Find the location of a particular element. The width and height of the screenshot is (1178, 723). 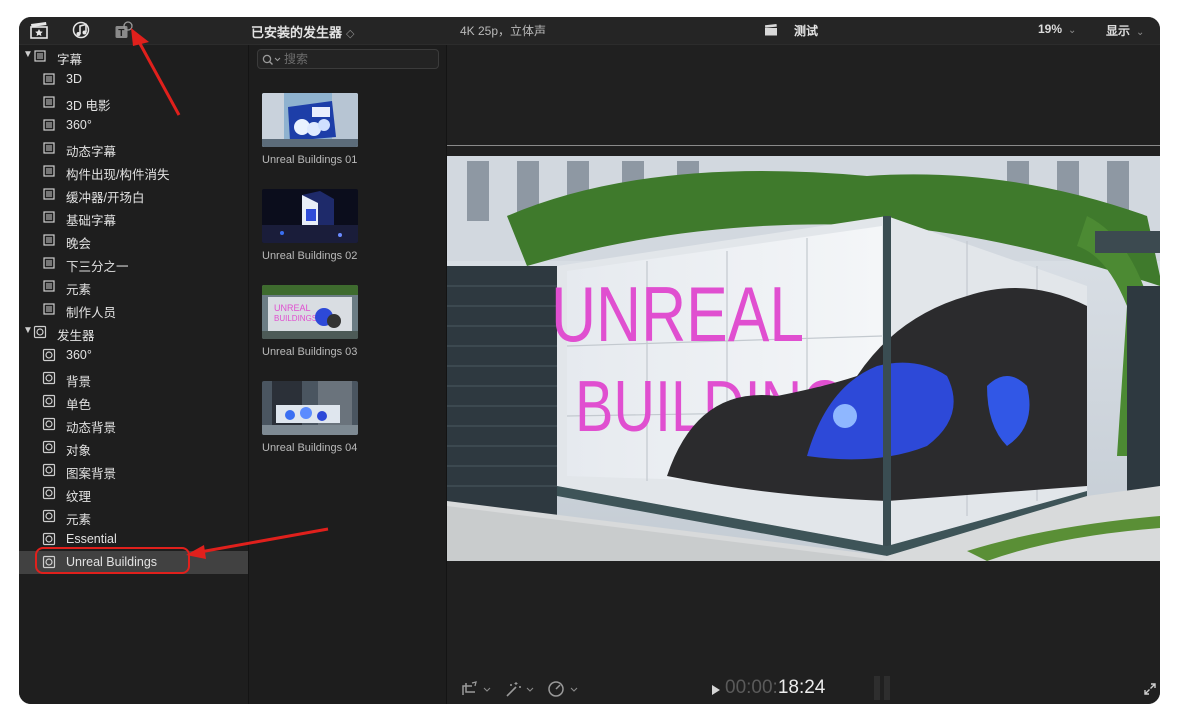

thumbnail-label: Unreal Buildings 04 is located at coordinates (310, 448).